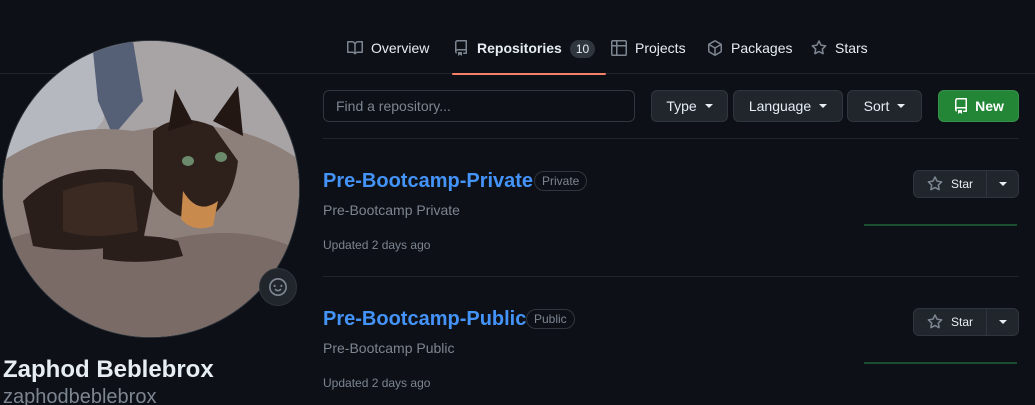 This screenshot has height=405, width=1035. I want to click on table-icon, so click(619, 48).